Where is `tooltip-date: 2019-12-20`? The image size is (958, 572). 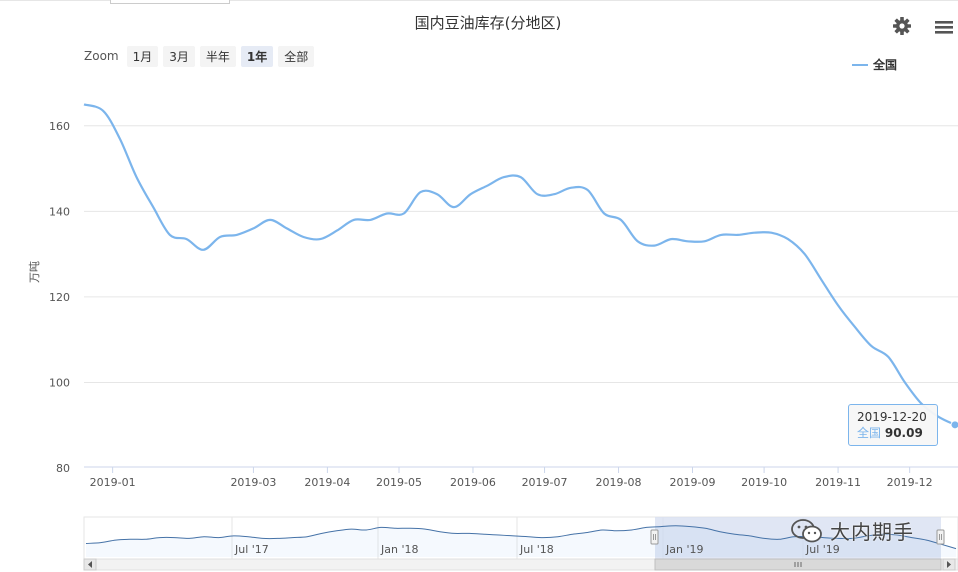
tooltip-date: 2019-12-20 is located at coordinates (892, 417).